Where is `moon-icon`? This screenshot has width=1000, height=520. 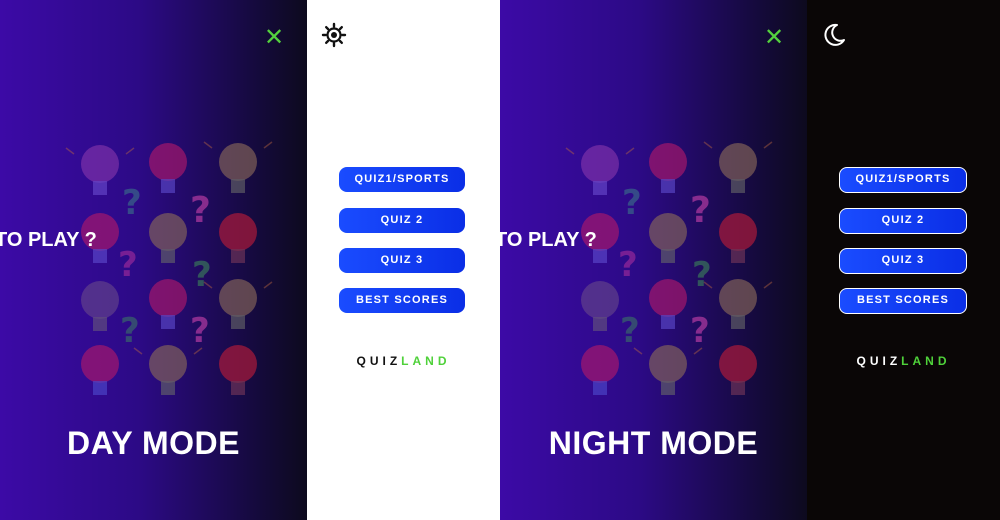
moon-icon is located at coordinates (834, 35).